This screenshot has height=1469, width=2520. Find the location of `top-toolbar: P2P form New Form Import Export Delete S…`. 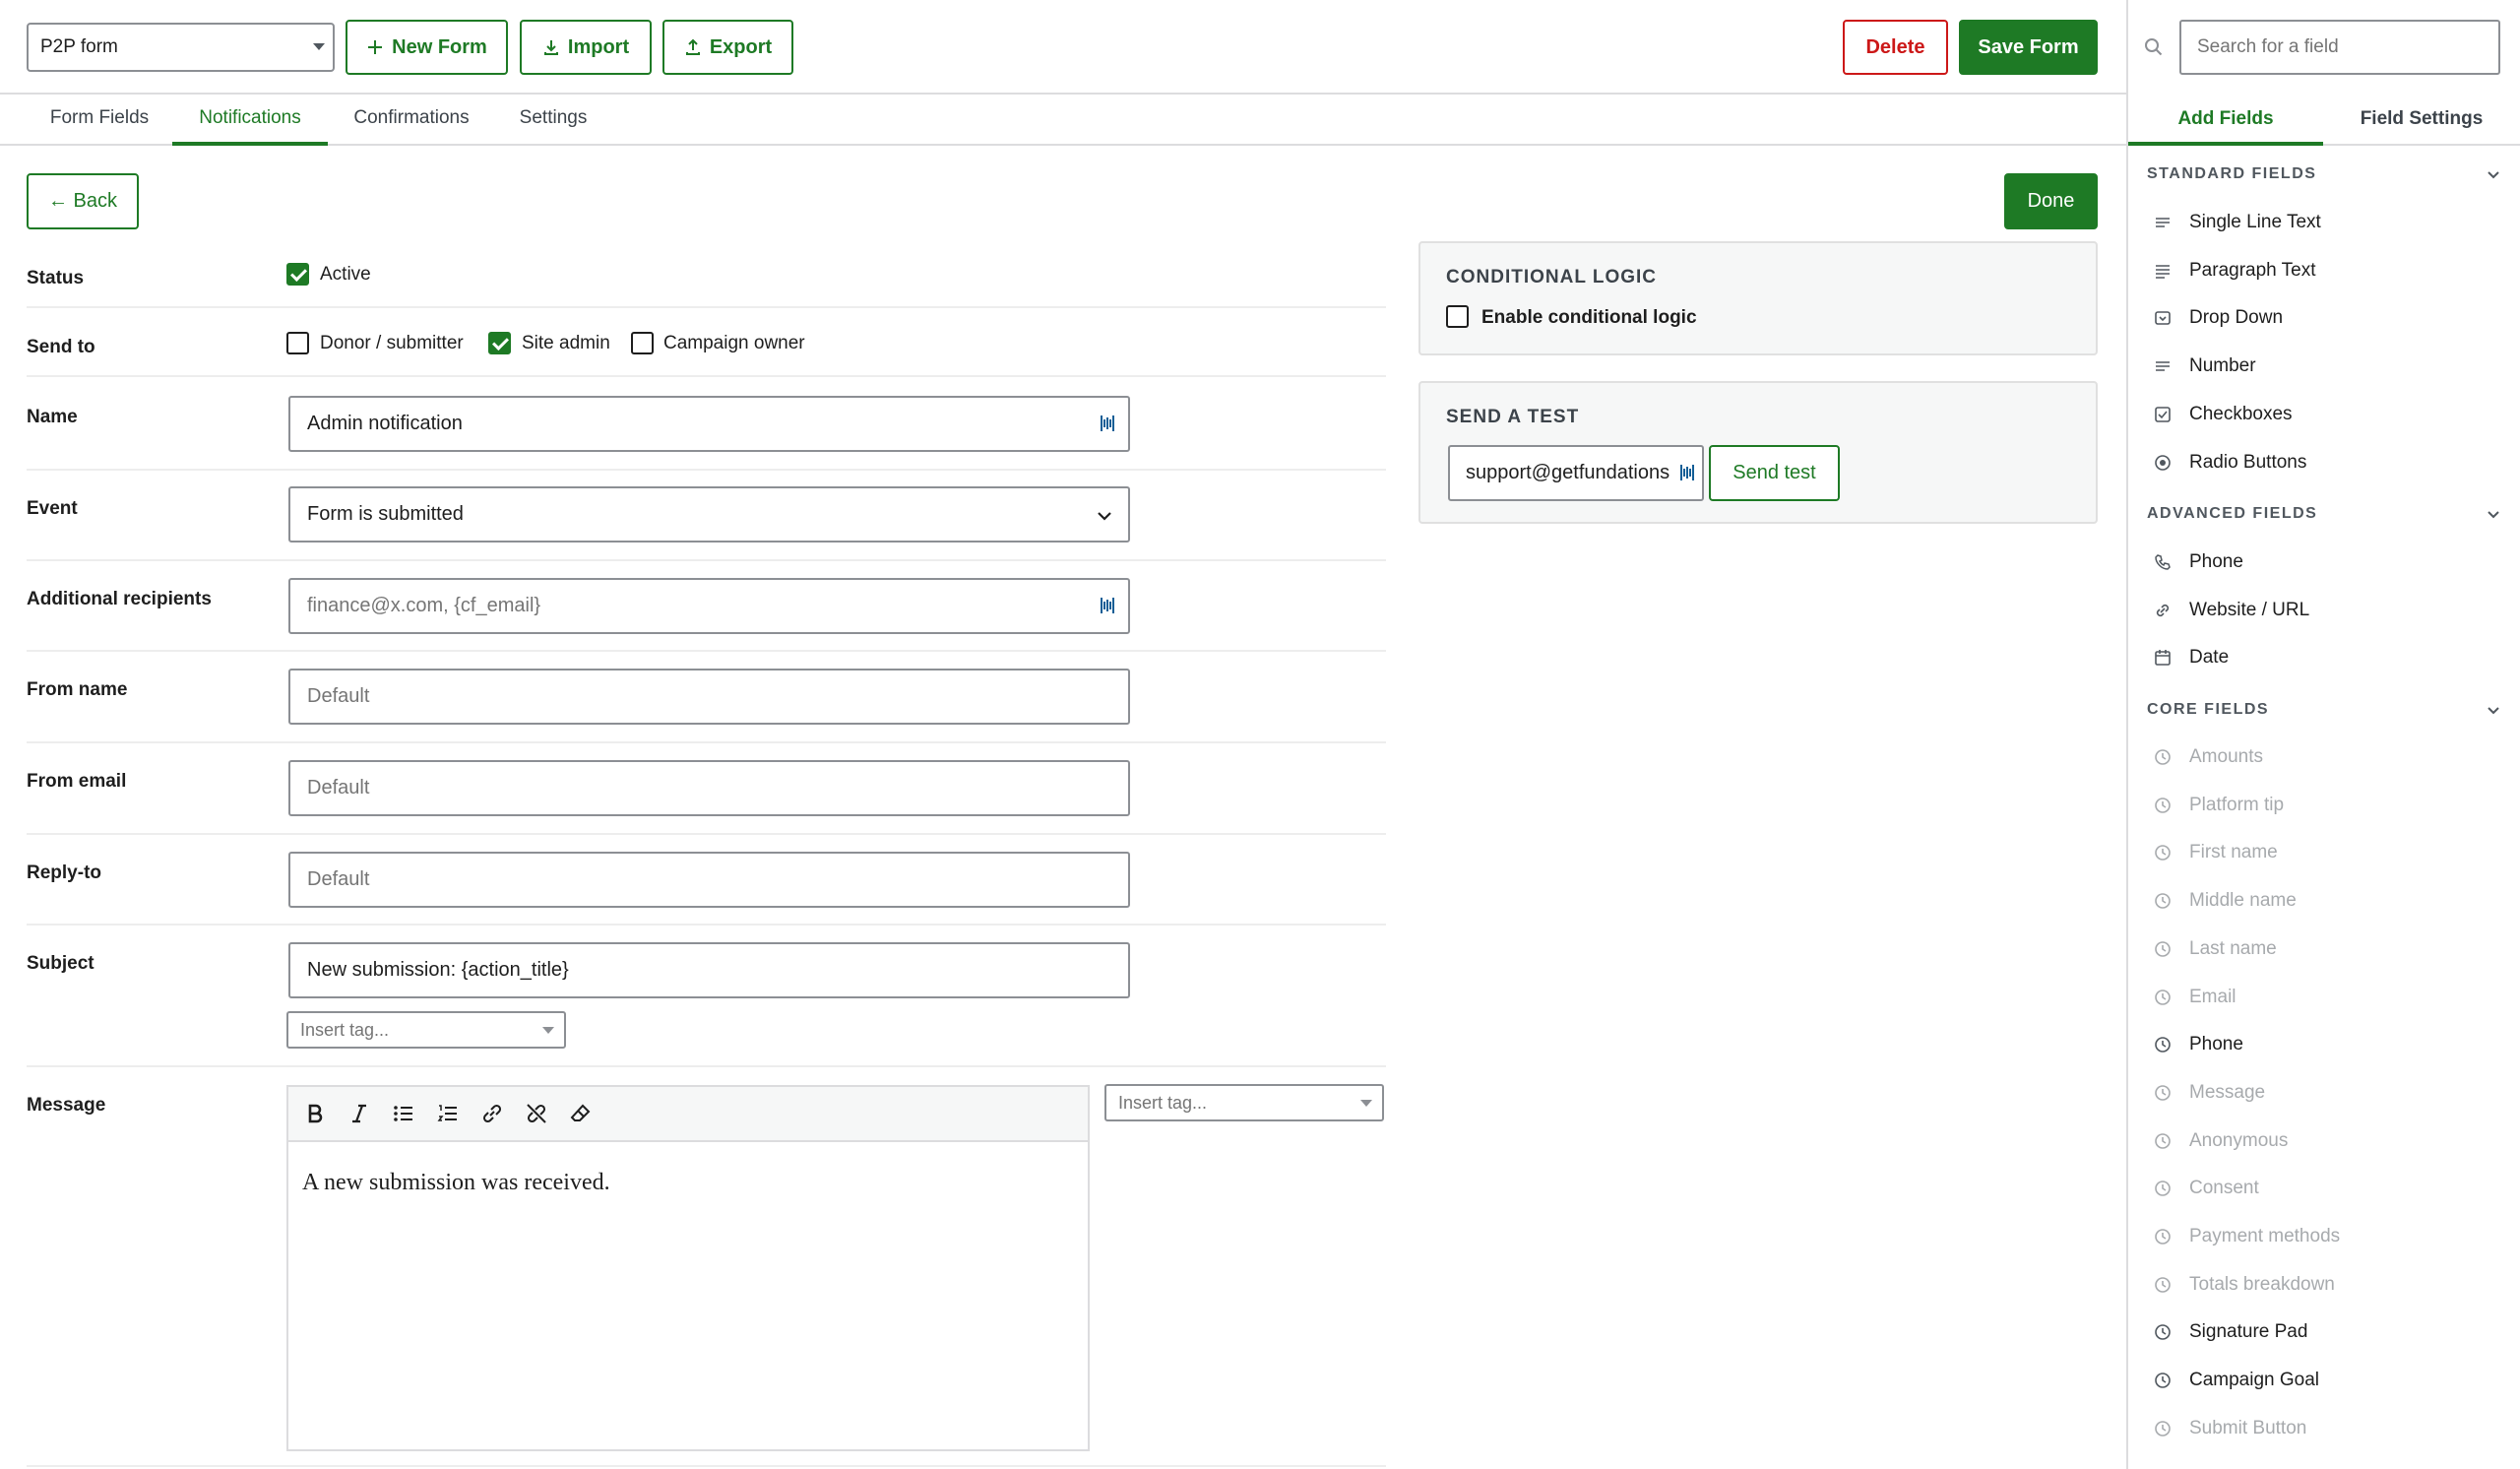

top-toolbar: P2P form New Form Import Export Delete S… is located at coordinates (1063, 47).